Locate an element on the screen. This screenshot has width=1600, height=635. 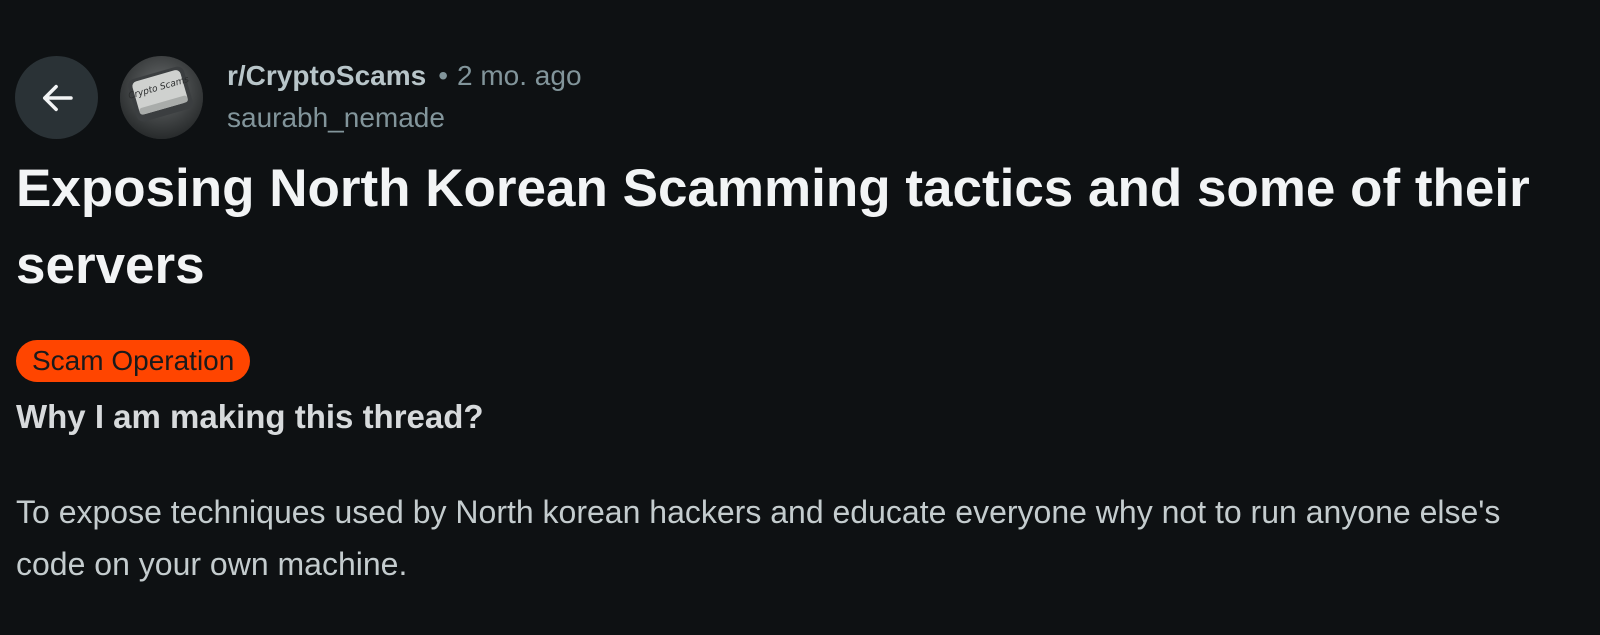
post-subheading: Why I am making this thread? is located at coordinates (250, 416).